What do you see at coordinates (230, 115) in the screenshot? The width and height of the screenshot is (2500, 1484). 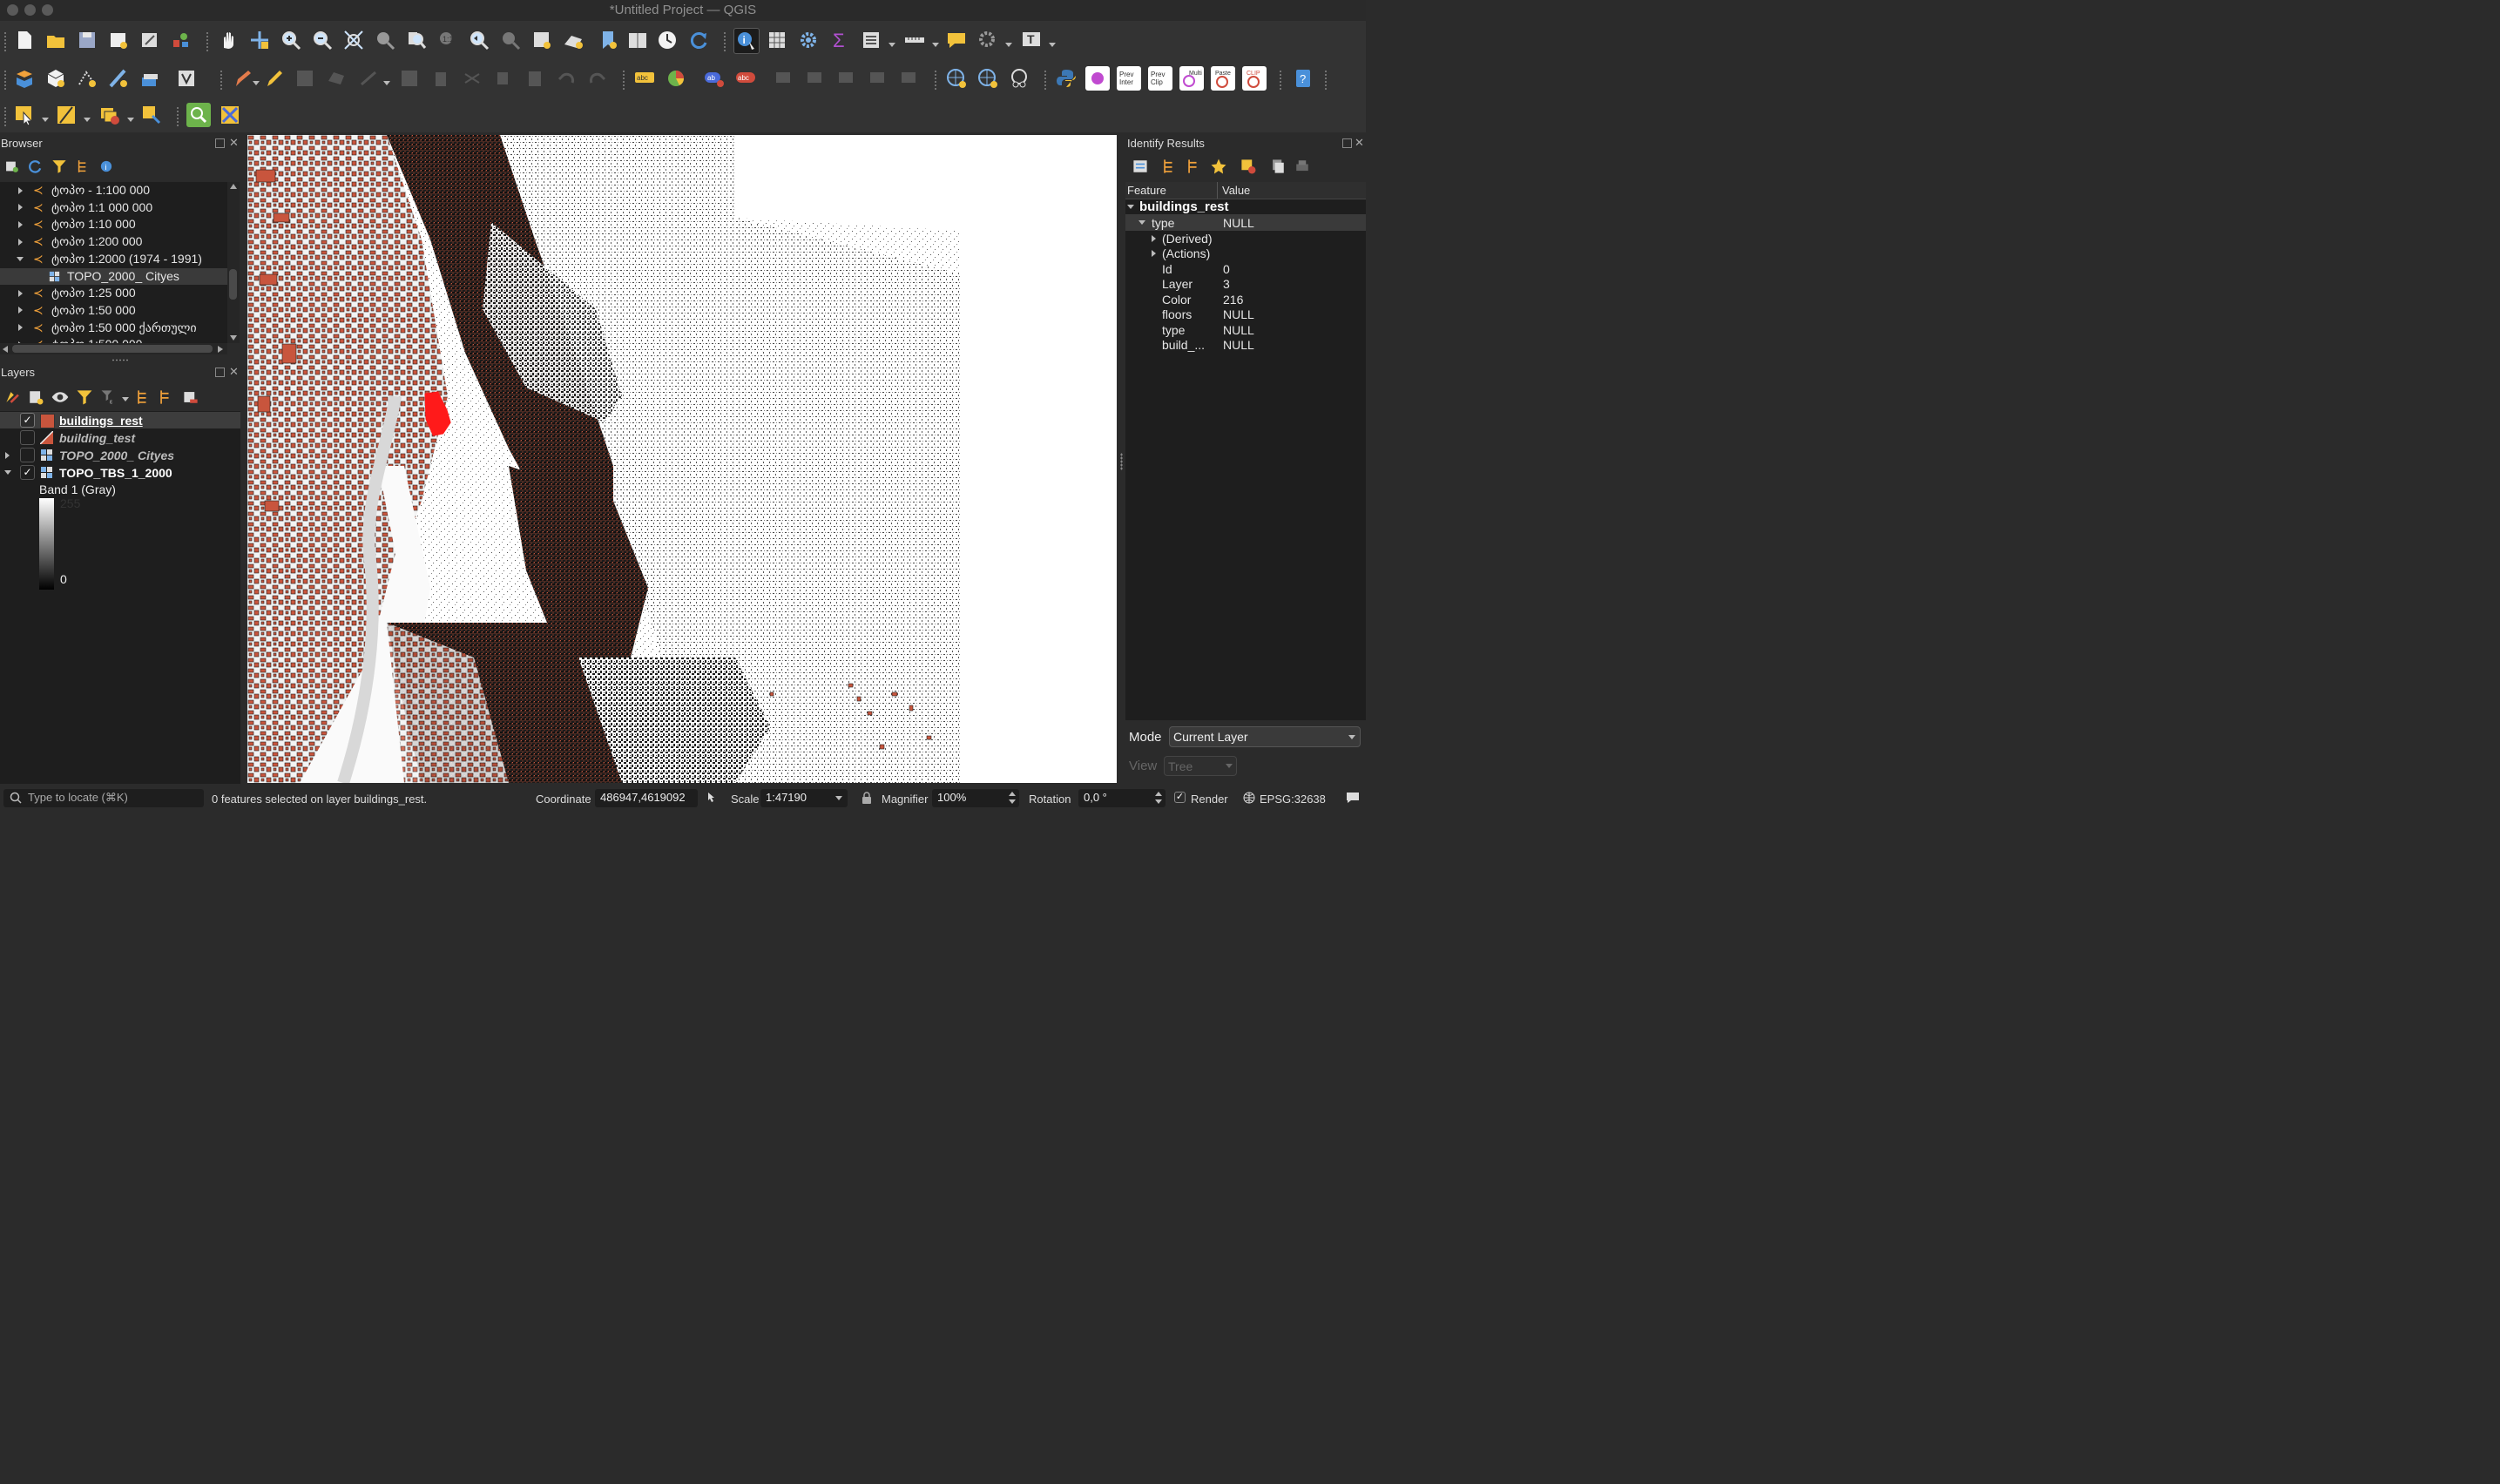 I see `processing-plugin-icon` at bounding box center [230, 115].